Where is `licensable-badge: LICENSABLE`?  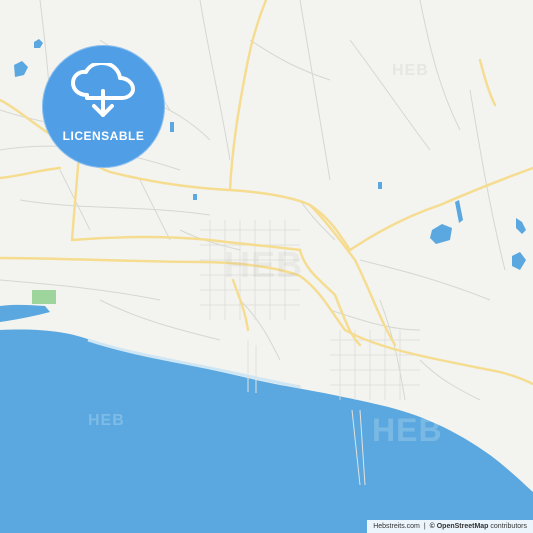 licensable-badge: LICENSABLE is located at coordinates (103, 106).